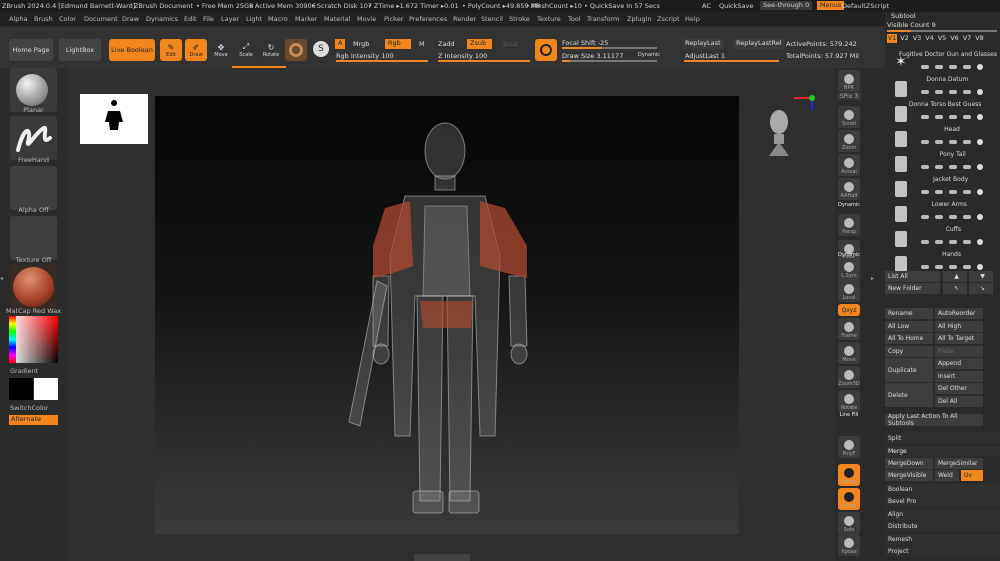 This screenshot has width=1000, height=561. Describe the element at coordinates (609, 48) in the screenshot. I see `focal-shift-slider` at that location.